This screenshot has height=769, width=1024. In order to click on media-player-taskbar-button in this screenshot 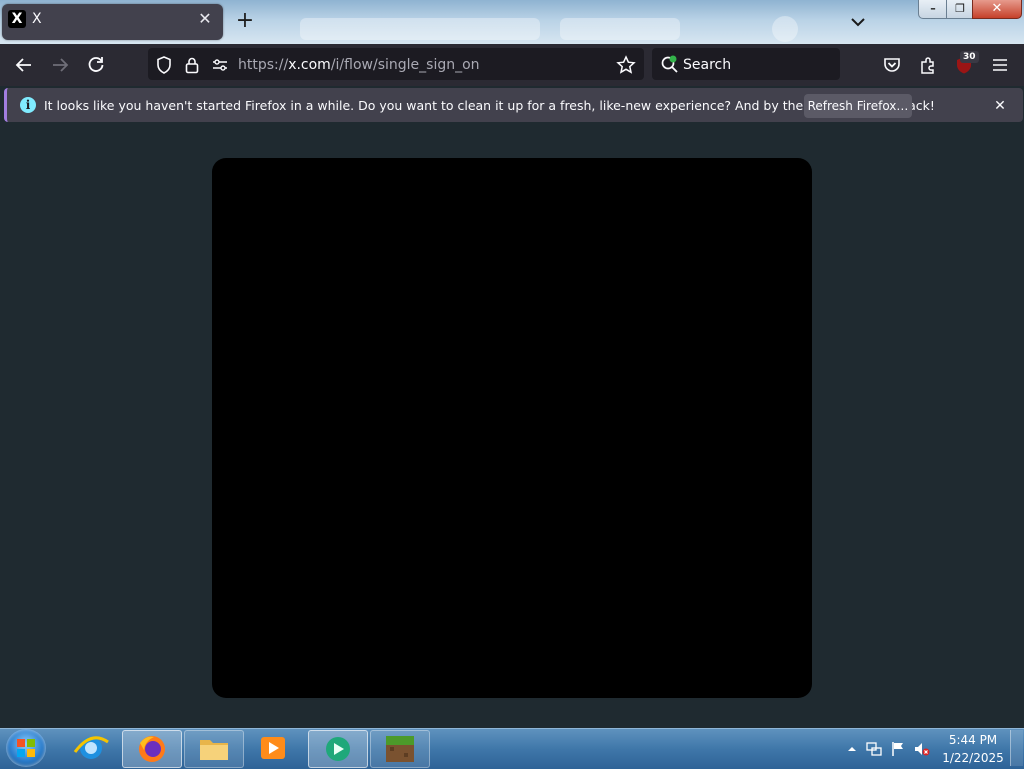, I will do `click(273, 748)`.